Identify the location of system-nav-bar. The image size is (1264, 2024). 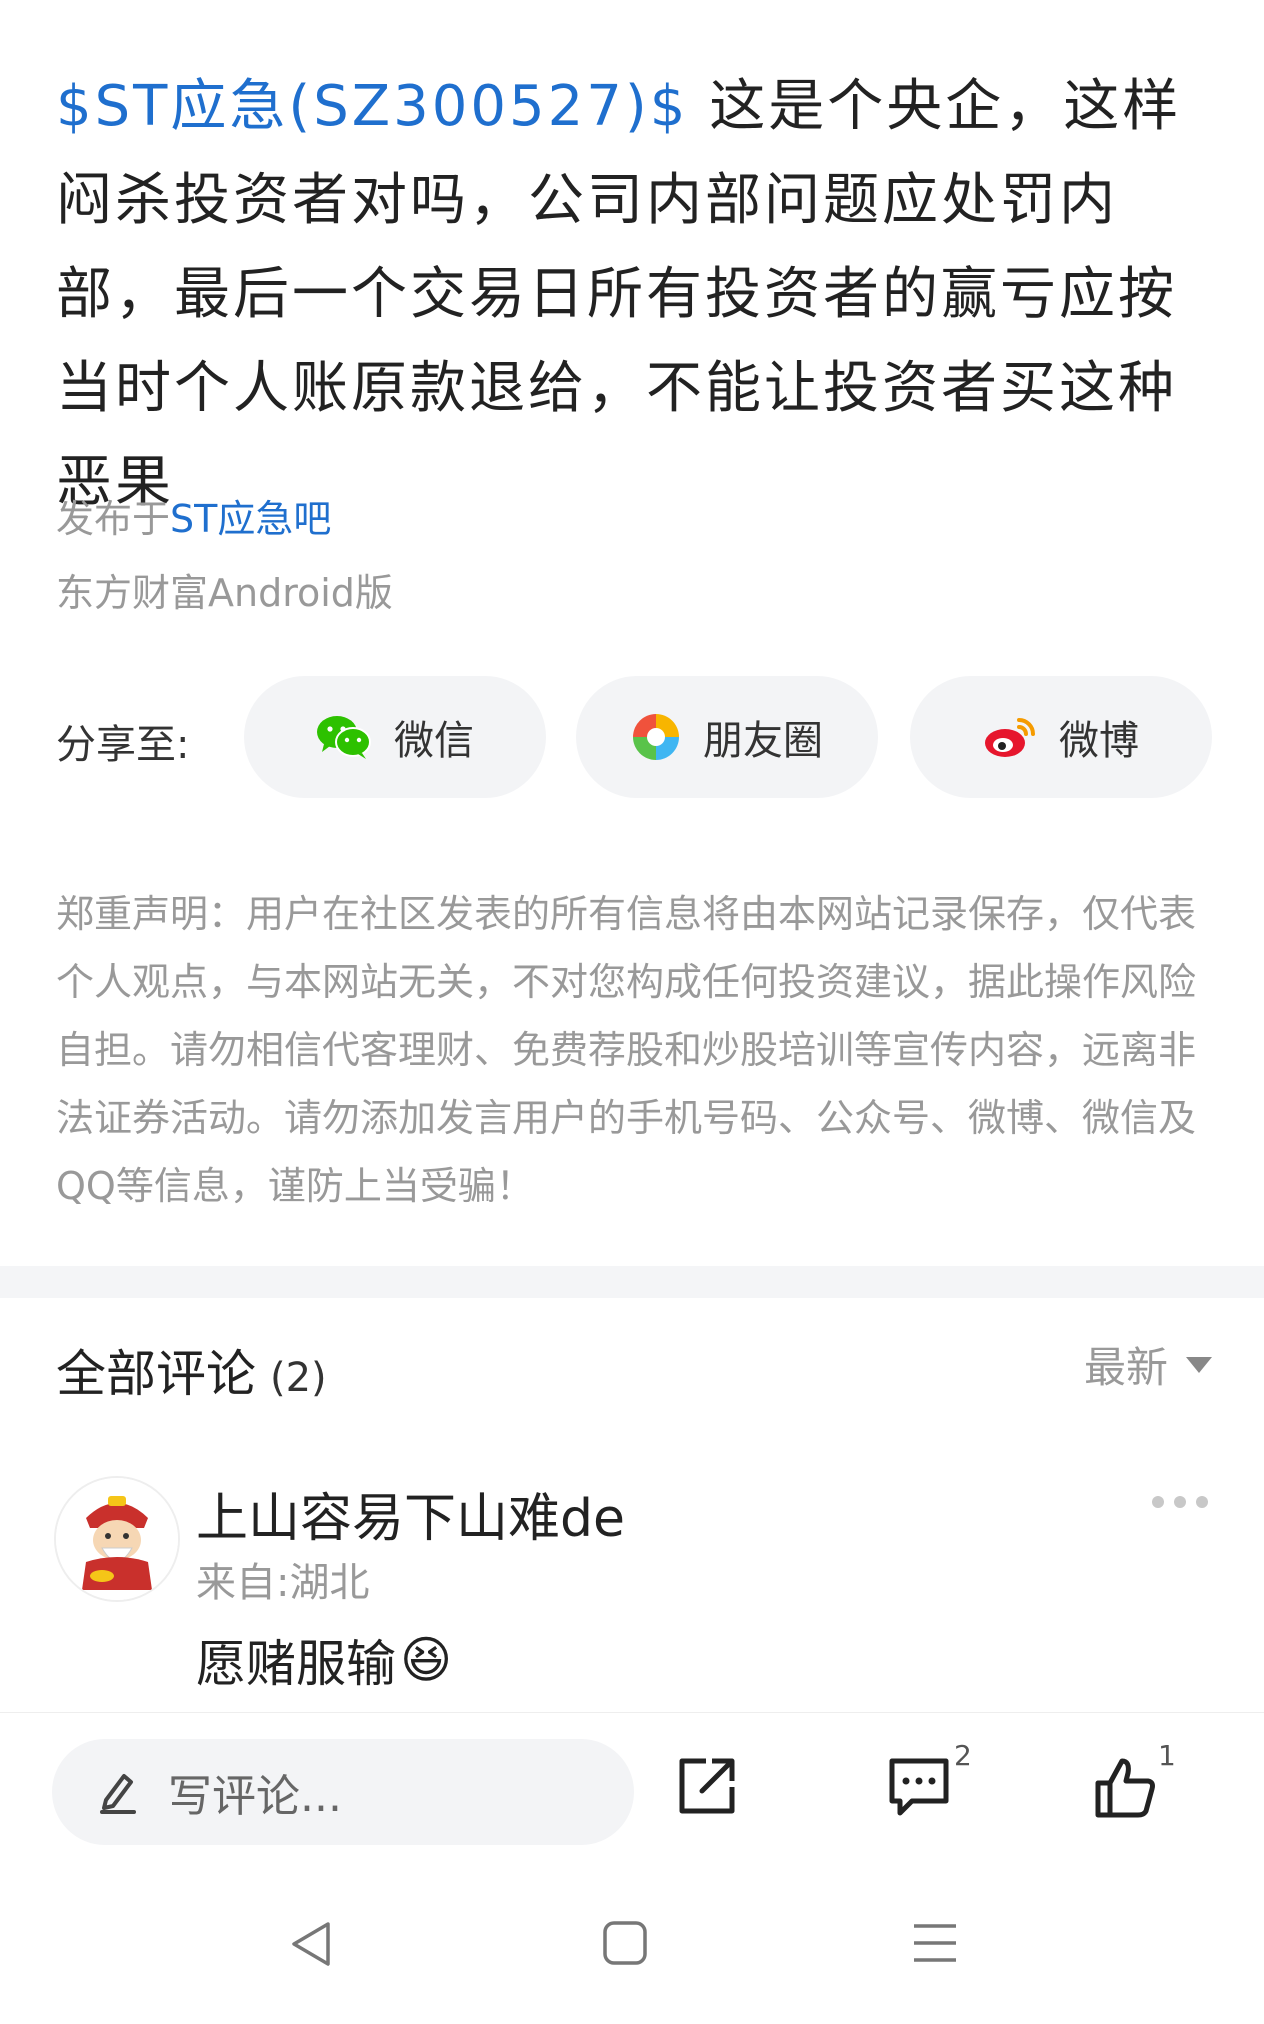
(632, 1944).